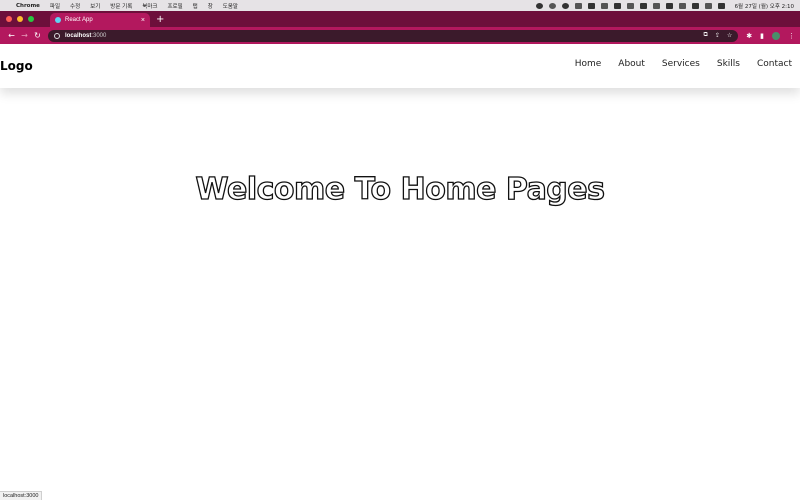 This screenshot has height=500, width=800. I want to click on browser-toolbar: ← → ↻ localhost:3000 ⧉ ⇪ ☆ ✱ ▮ ⋮, so click(400, 35).